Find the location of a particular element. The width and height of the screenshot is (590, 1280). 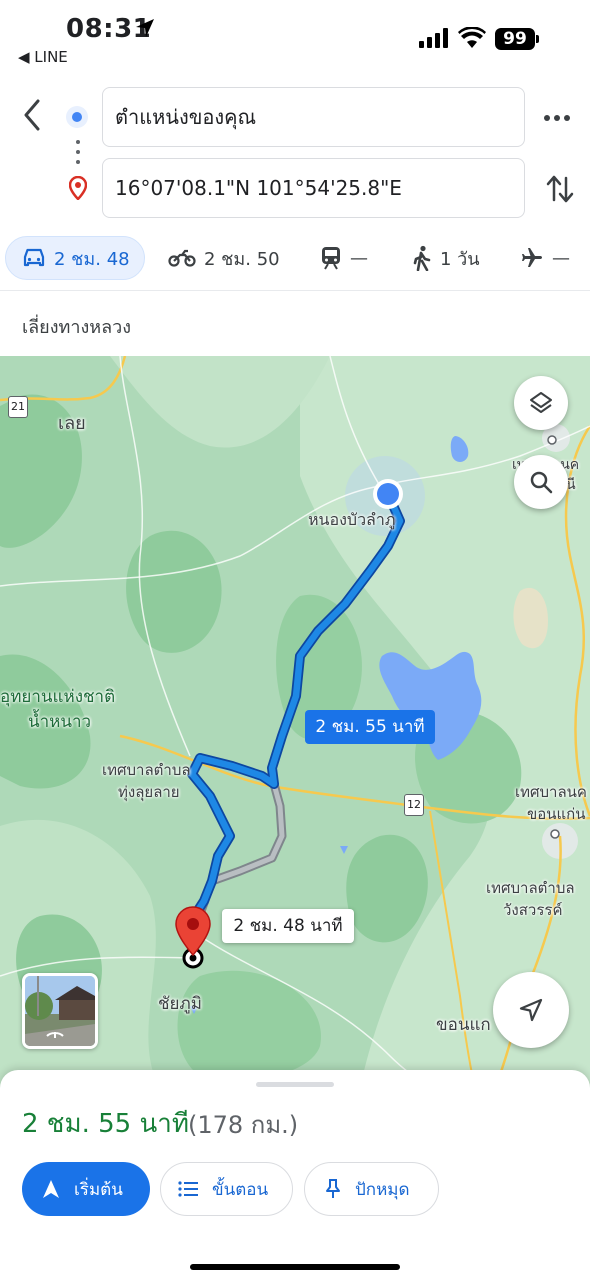

pushpin-icon is located at coordinates (333, 1188).